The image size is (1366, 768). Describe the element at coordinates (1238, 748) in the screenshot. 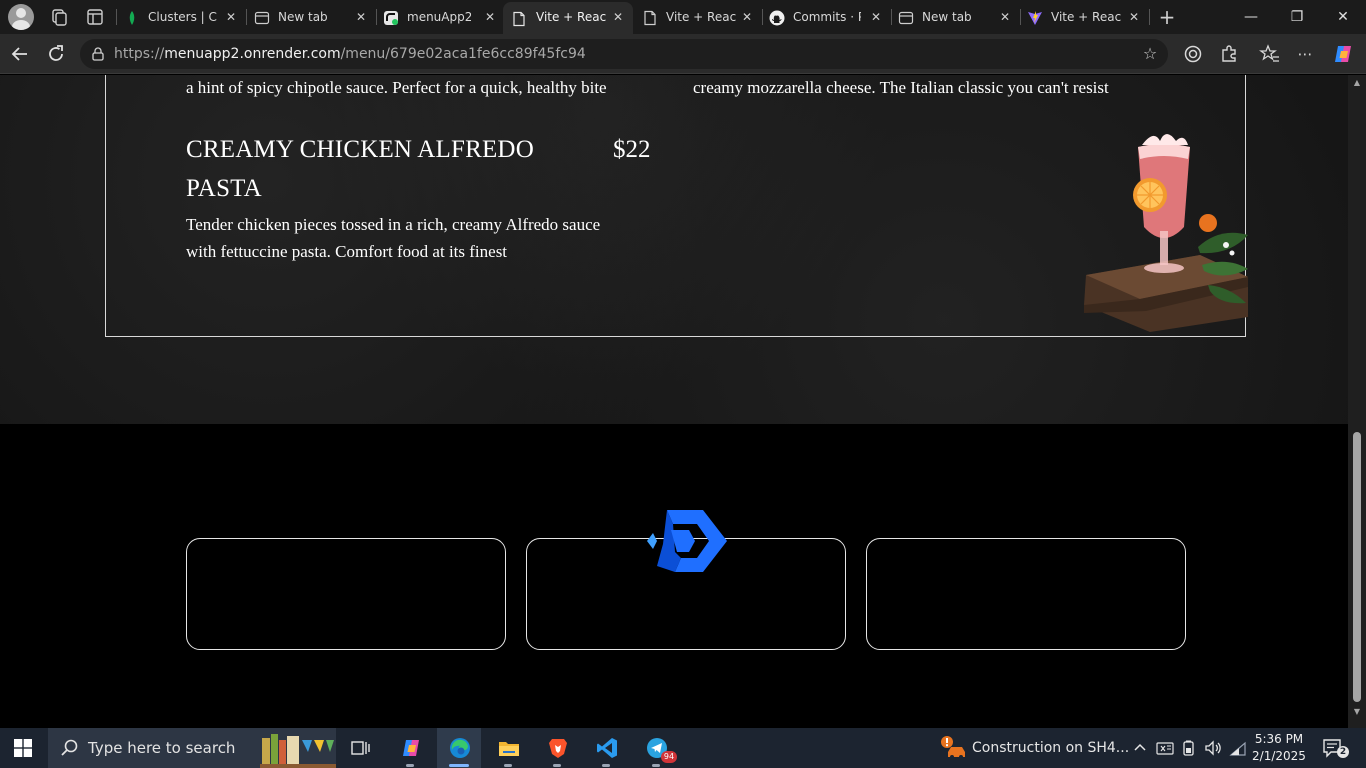

I see `wifi-icon` at that location.